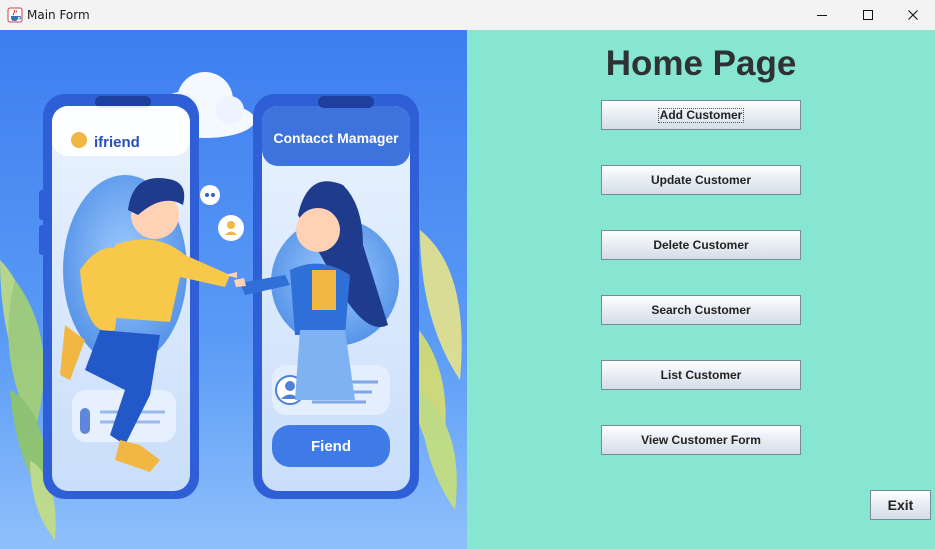  Describe the element at coordinates (701, 63) in the screenshot. I see `page-title: Home Page` at that location.